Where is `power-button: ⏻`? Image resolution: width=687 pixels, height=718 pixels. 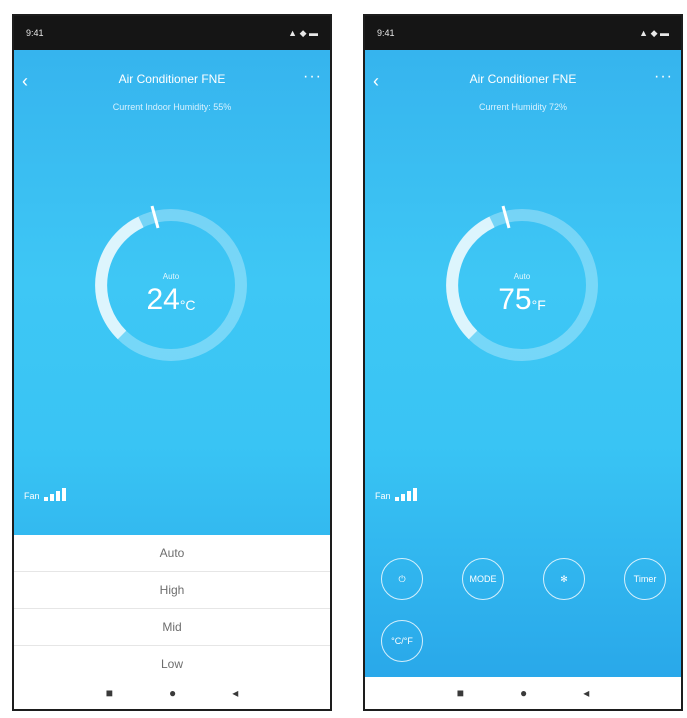 power-button: ⏻ is located at coordinates (402, 579).